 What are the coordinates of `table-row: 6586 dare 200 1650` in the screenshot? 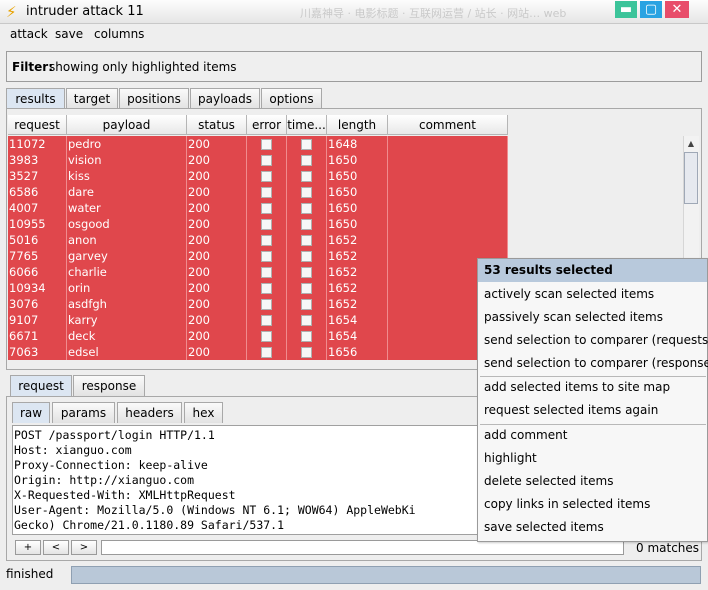 It's located at (258, 192).